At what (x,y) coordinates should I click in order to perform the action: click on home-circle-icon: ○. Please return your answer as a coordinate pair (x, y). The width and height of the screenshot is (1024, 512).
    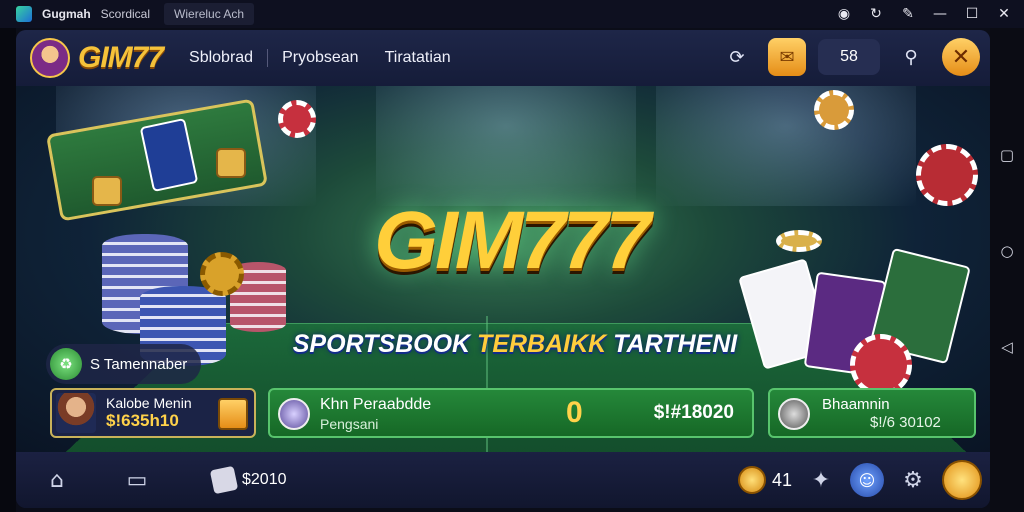
    Looking at the image, I should click on (1007, 251).